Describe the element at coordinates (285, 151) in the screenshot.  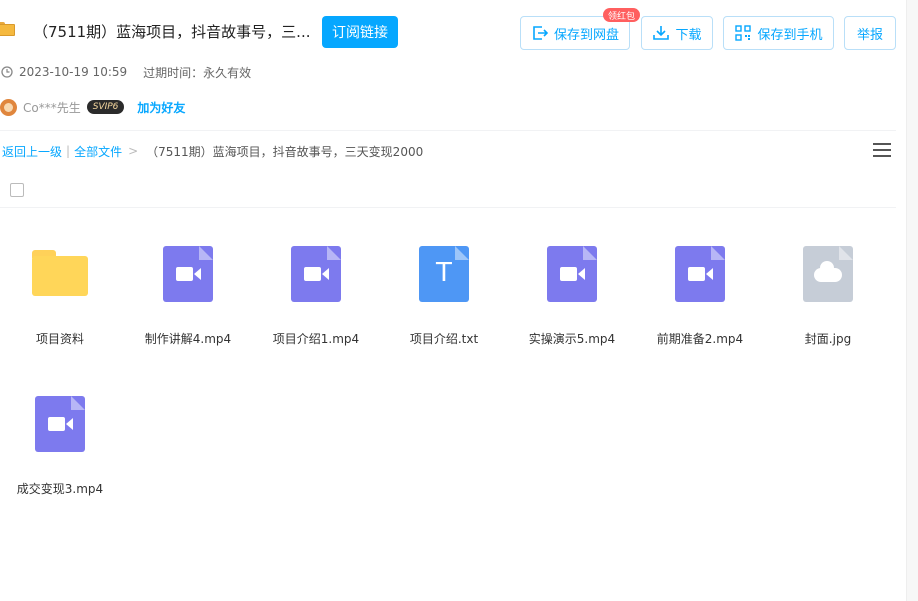
I see `breadcrumb-current: （7511期）蓝海项目，抖音故事号，三天变现2000` at that location.